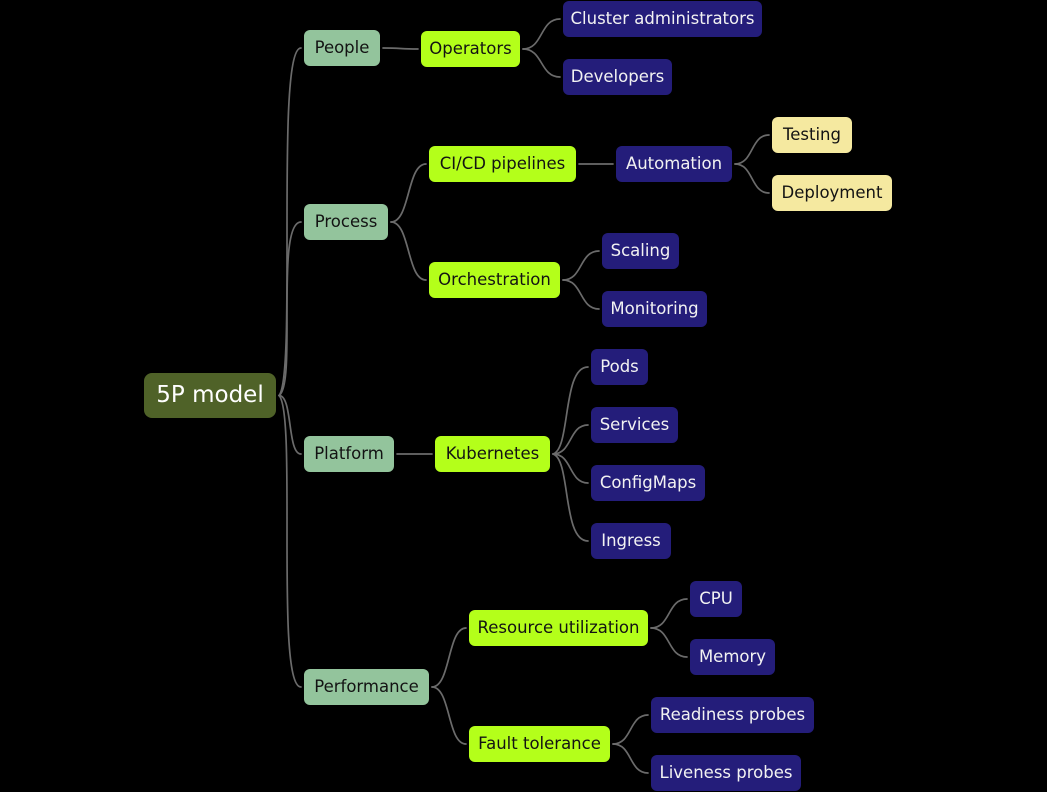 The width and height of the screenshot is (1047, 792). I want to click on mindmap-node-memory: Memory, so click(732, 657).